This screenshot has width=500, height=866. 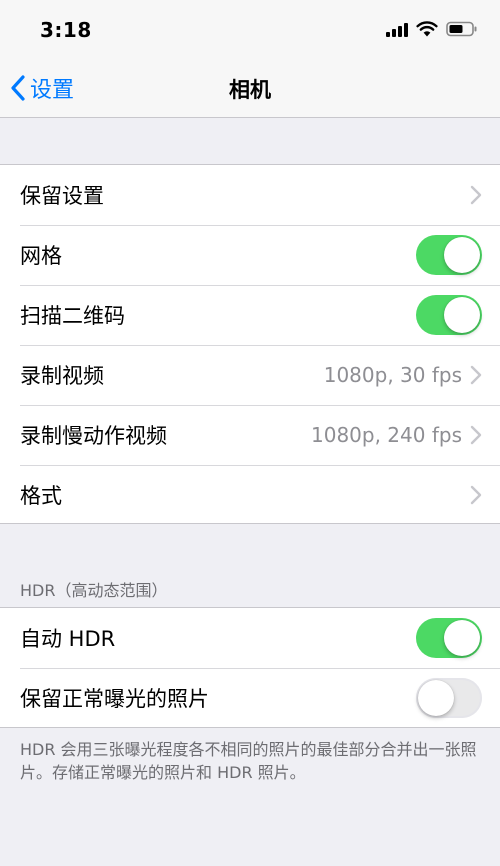 What do you see at coordinates (250, 195) in the screenshot?
I see `row-preserve-settings: 保留设置` at bounding box center [250, 195].